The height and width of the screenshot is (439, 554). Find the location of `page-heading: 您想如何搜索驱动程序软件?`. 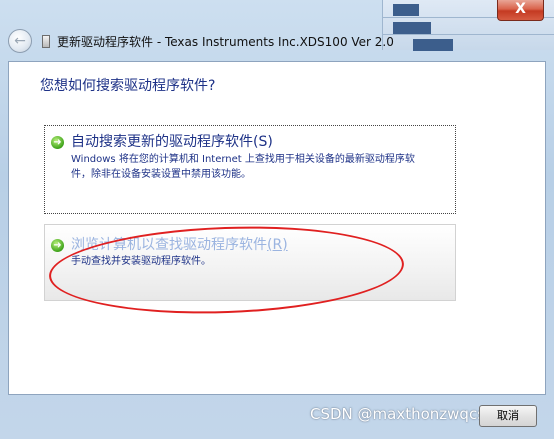

page-heading: 您想如何搜索驱动程序软件? is located at coordinates (128, 86).